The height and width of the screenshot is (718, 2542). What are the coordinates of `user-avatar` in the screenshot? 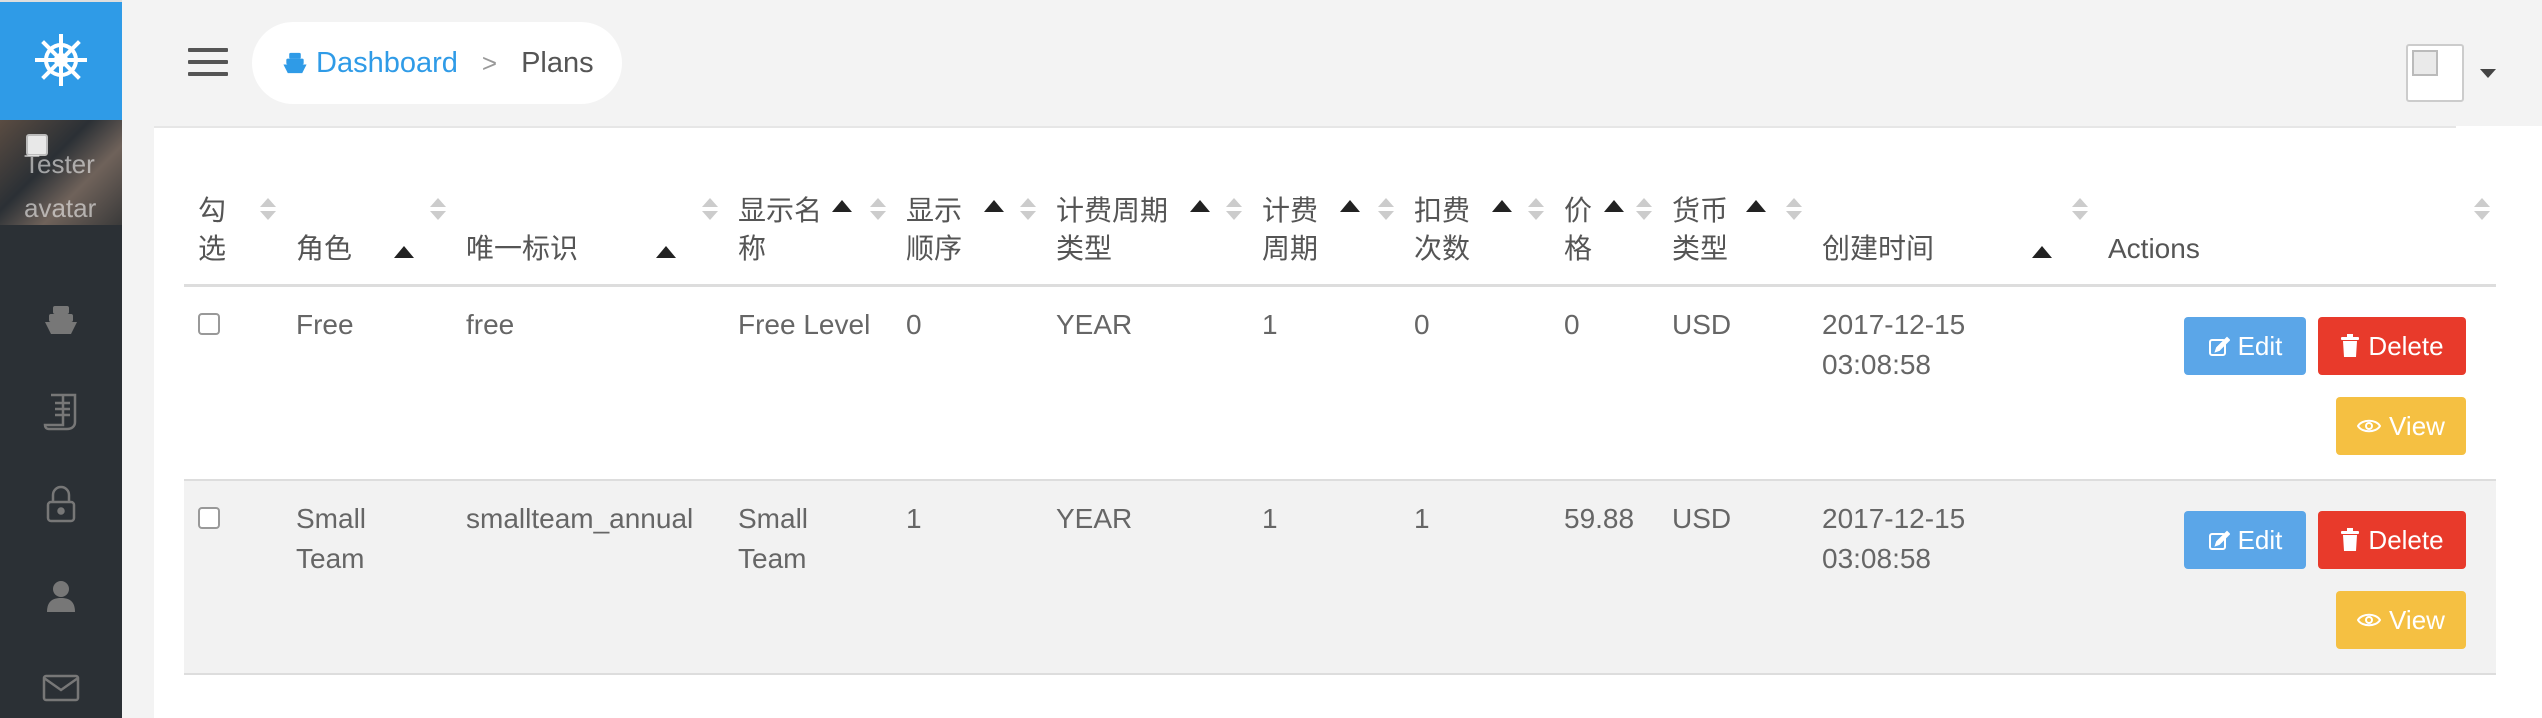 It's located at (2435, 73).